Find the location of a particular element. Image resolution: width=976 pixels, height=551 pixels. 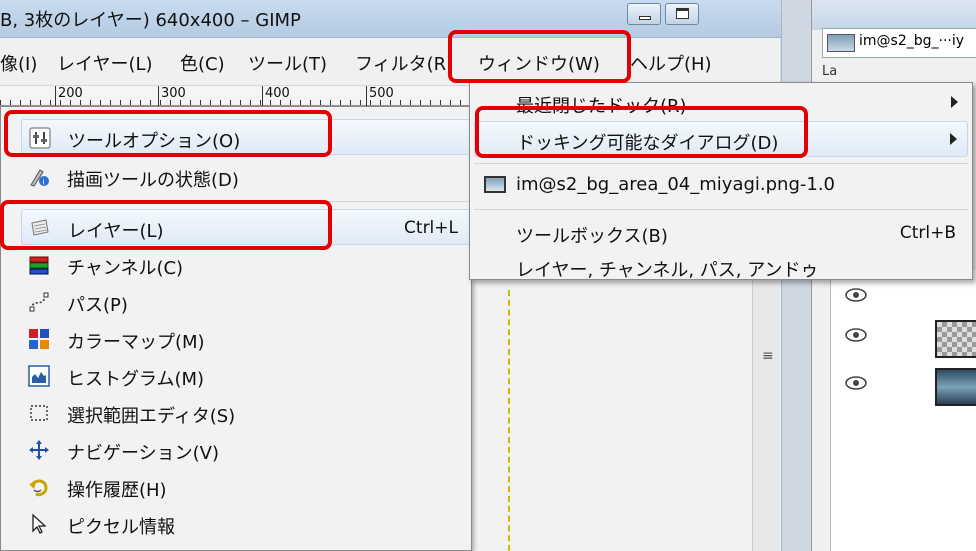

horizontal-ruler: 200 300 400 500 is located at coordinates (236, 96).